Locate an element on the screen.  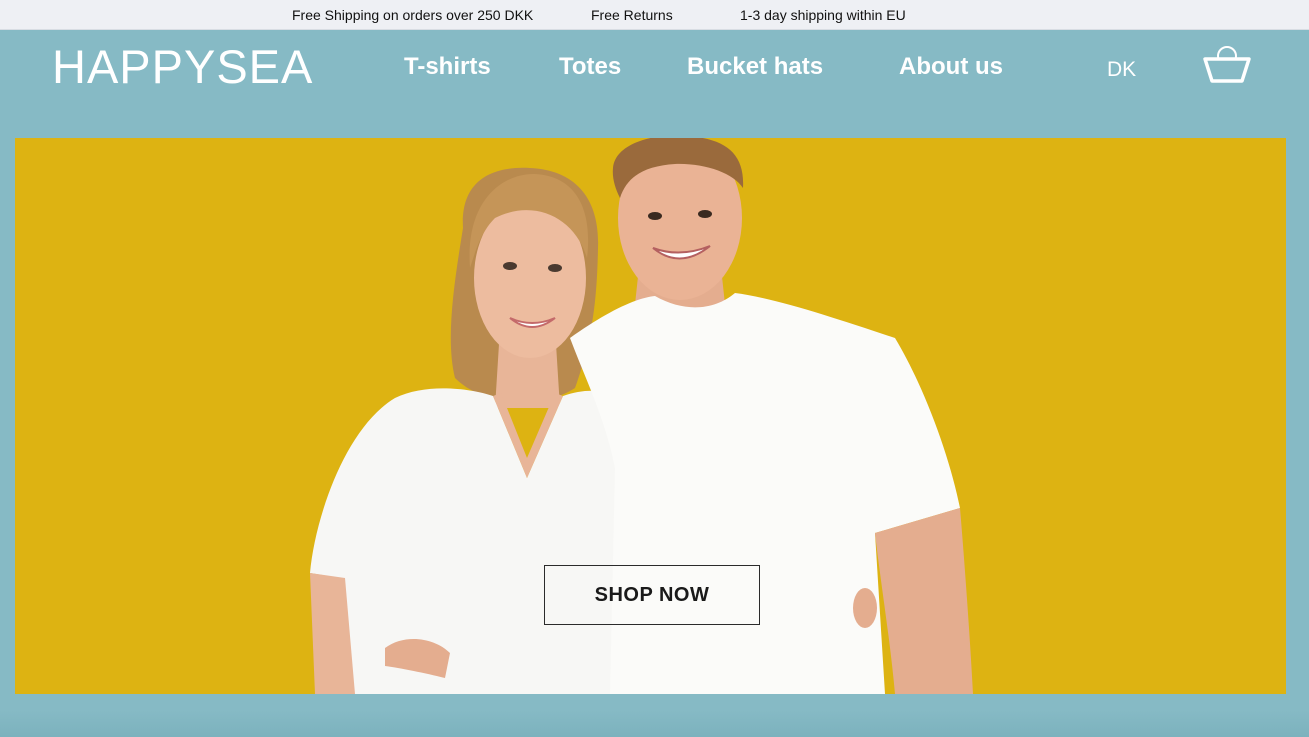
announcement-free-shipping: Free Shipping on orders over 250 DKK is located at coordinates (413, 15).